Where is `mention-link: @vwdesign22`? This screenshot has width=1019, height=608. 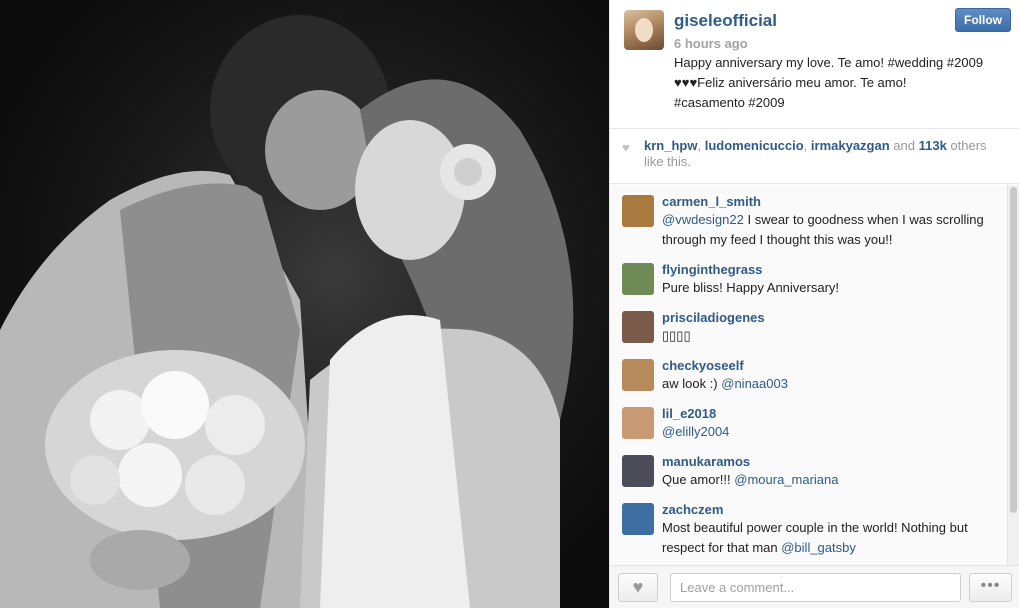
mention-link: @vwdesign22 is located at coordinates (703, 219).